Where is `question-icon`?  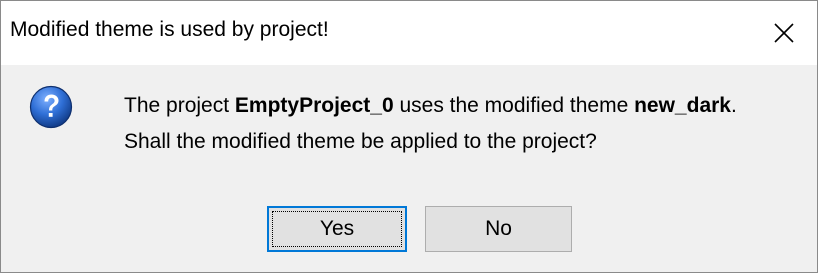
question-icon is located at coordinates (51, 107).